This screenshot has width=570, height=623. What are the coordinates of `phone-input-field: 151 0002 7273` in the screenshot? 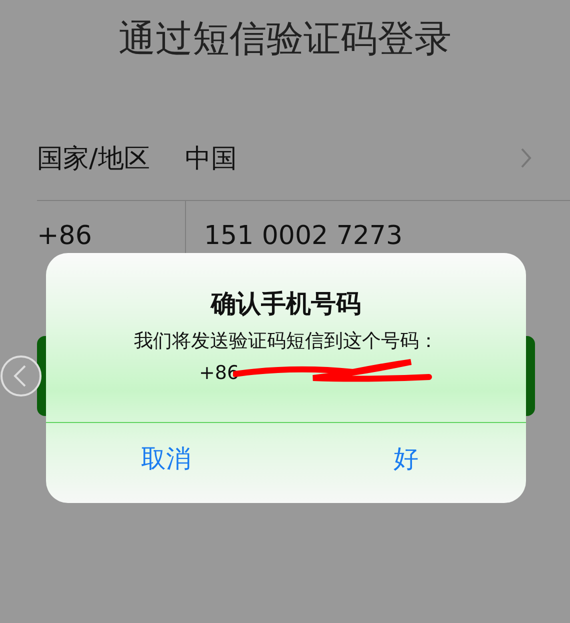 It's located at (387, 236).